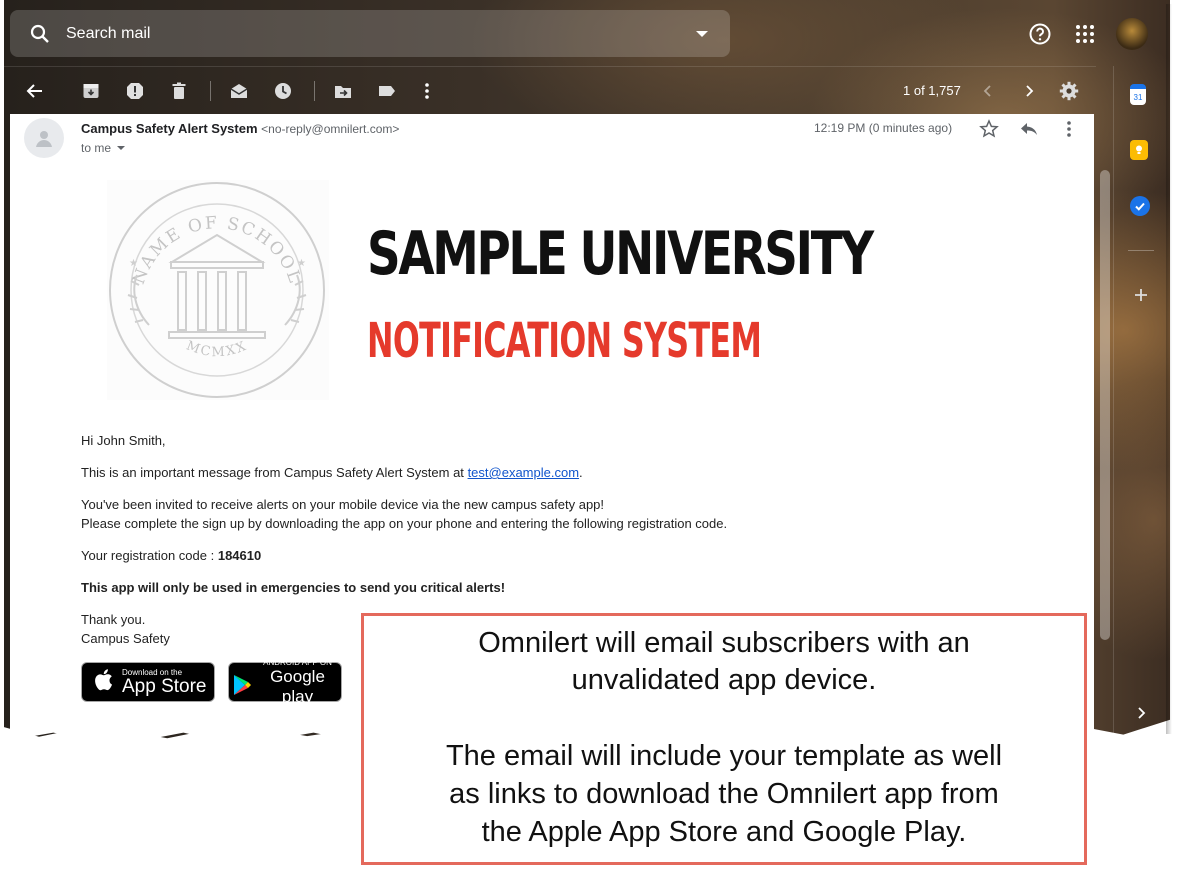 Image resolution: width=1179 pixels, height=879 pixels. I want to click on signoff-text: Thank you., so click(113, 619).